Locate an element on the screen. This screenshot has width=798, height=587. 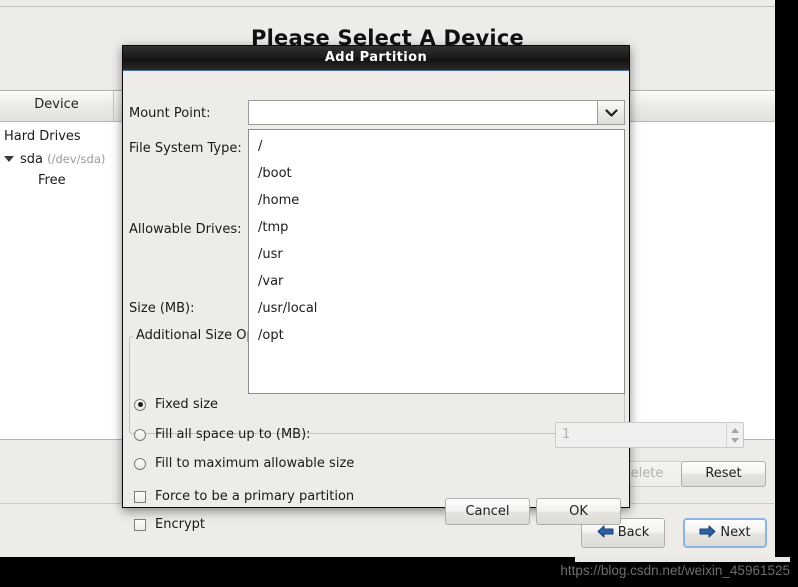
arrow-right-icon is located at coordinates (707, 531).